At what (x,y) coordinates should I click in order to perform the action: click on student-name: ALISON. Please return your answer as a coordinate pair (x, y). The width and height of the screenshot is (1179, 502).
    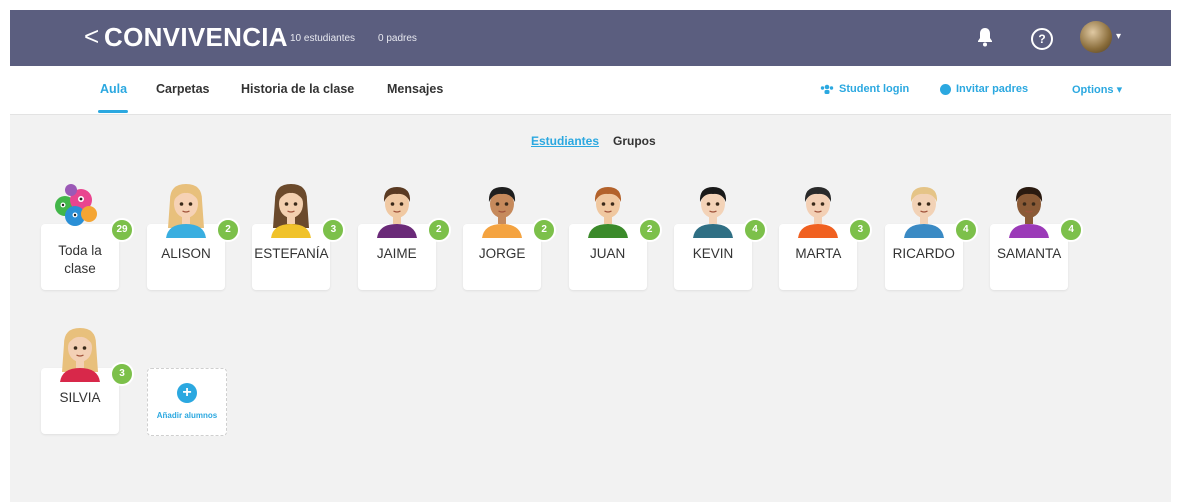
    Looking at the image, I should click on (186, 253).